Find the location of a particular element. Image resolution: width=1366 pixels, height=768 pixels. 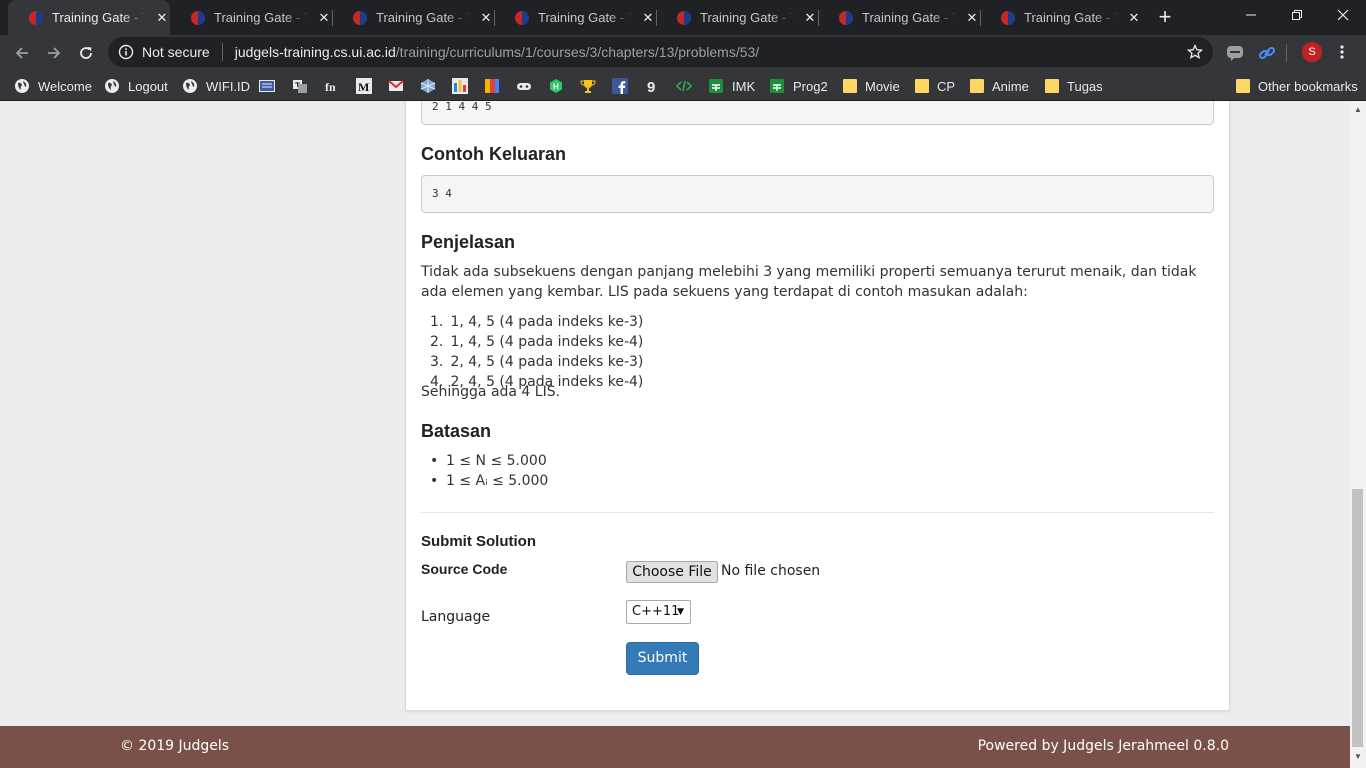

language-select: C++11 ▼ is located at coordinates (658, 612).